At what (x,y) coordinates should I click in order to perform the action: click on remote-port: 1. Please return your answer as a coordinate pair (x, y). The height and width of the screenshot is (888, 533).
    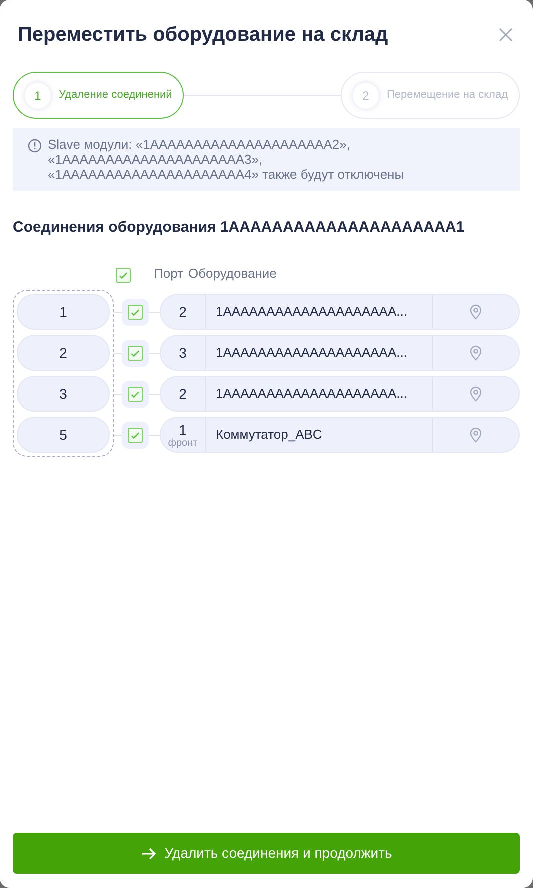
    Looking at the image, I should click on (183, 430).